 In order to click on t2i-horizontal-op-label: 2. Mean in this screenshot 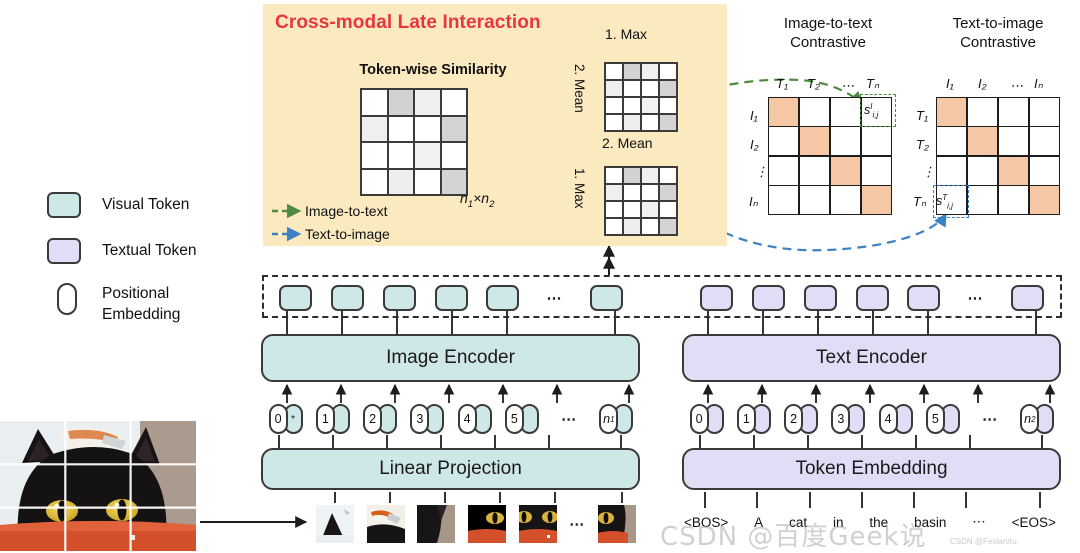, I will do `click(627, 143)`.